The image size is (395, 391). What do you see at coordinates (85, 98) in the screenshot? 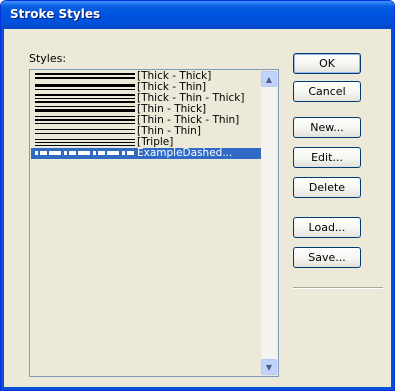
I see `stroke-thick-thin-thick-icon` at bounding box center [85, 98].